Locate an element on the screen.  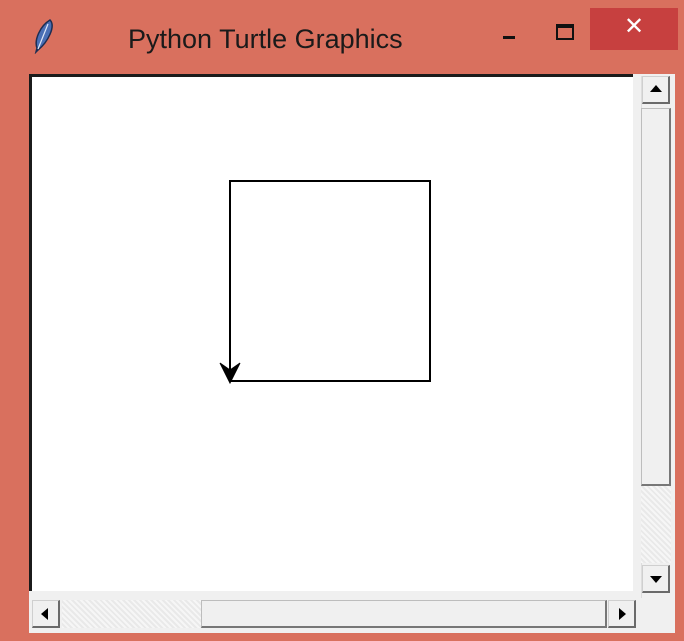
vertical-scroll-thumb is located at coordinates (656, 297).